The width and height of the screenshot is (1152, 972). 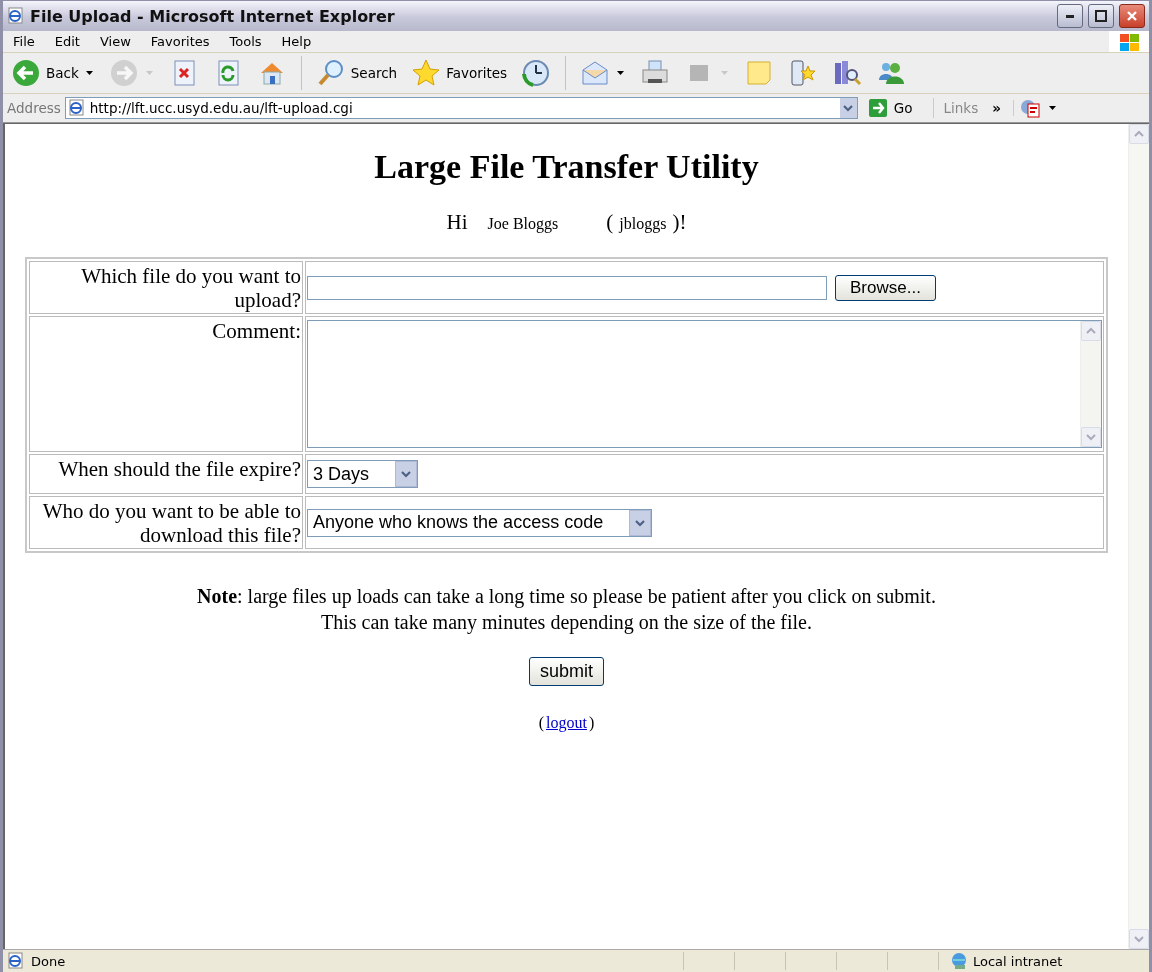 What do you see at coordinates (566, 167) in the screenshot?
I see `page-heading: Large File Transfer Utility` at bounding box center [566, 167].